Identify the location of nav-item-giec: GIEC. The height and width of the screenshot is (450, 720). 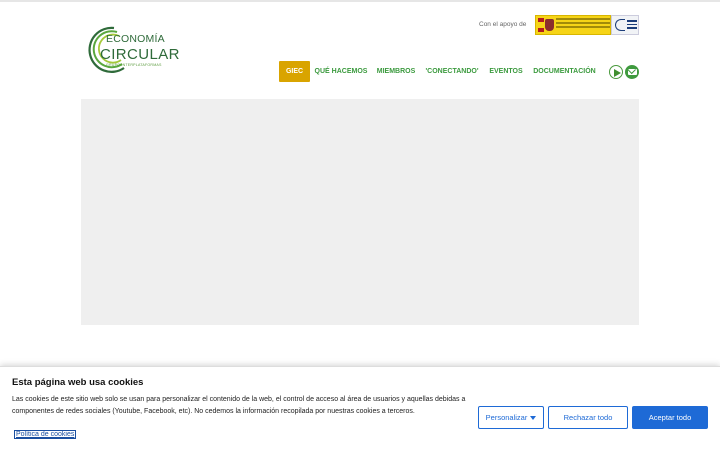
(294, 71).